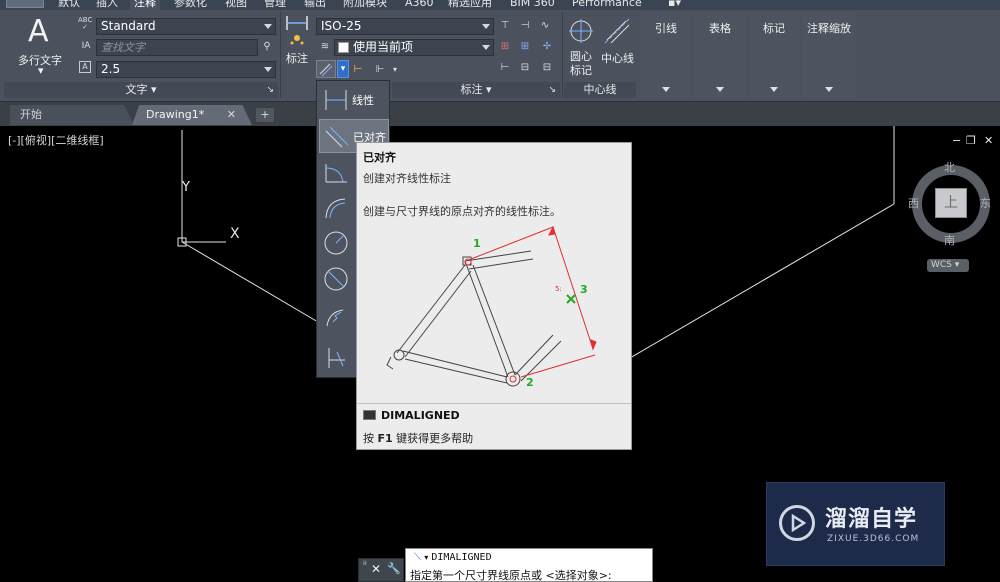  Describe the element at coordinates (418, 438) in the screenshot. I see `tooltip-help: 按 F1 键获得更多帮助` at that location.